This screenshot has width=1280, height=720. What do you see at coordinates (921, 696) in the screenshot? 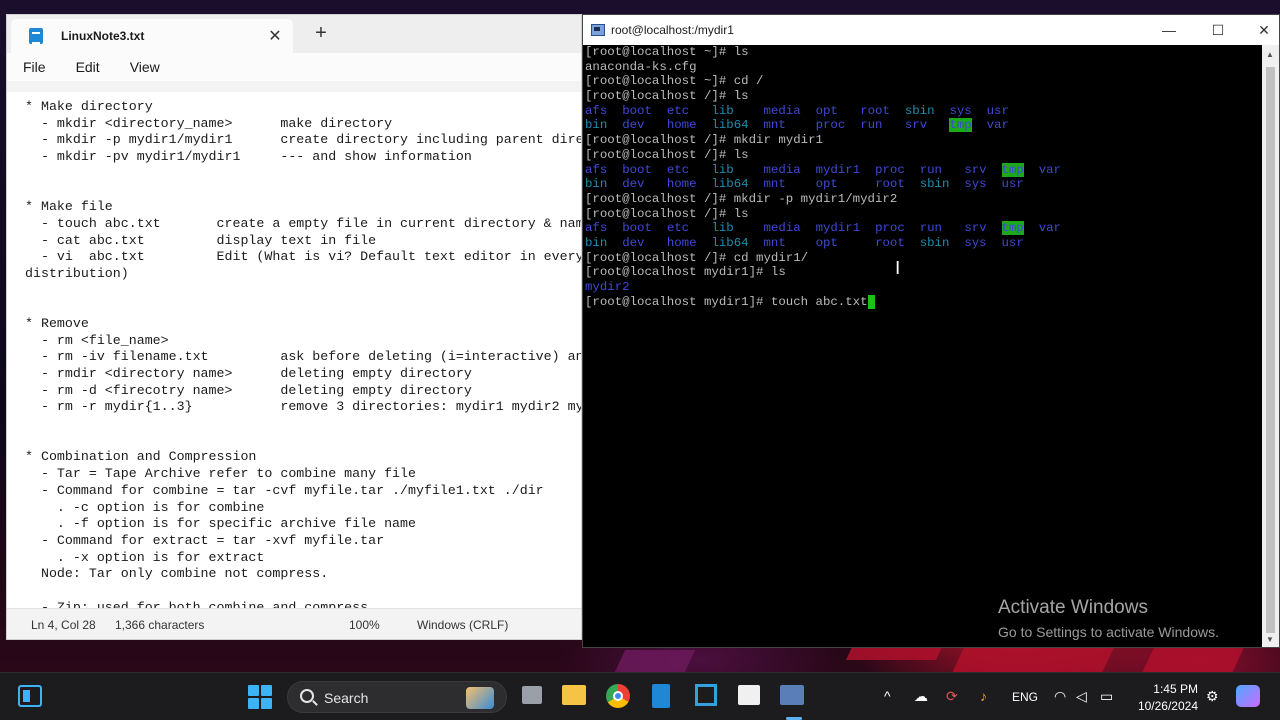
I see `cloud-icon: ☁` at bounding box center [921, 696].